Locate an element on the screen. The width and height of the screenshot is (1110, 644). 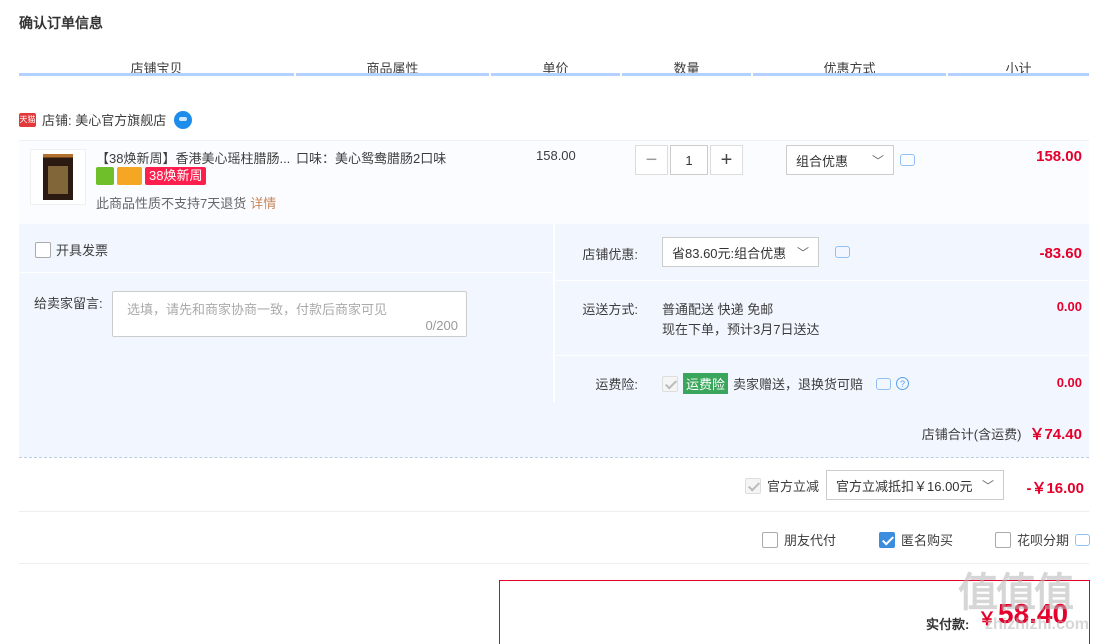
official-discount-option: 官方立减 is located at coordinates (782, 485).